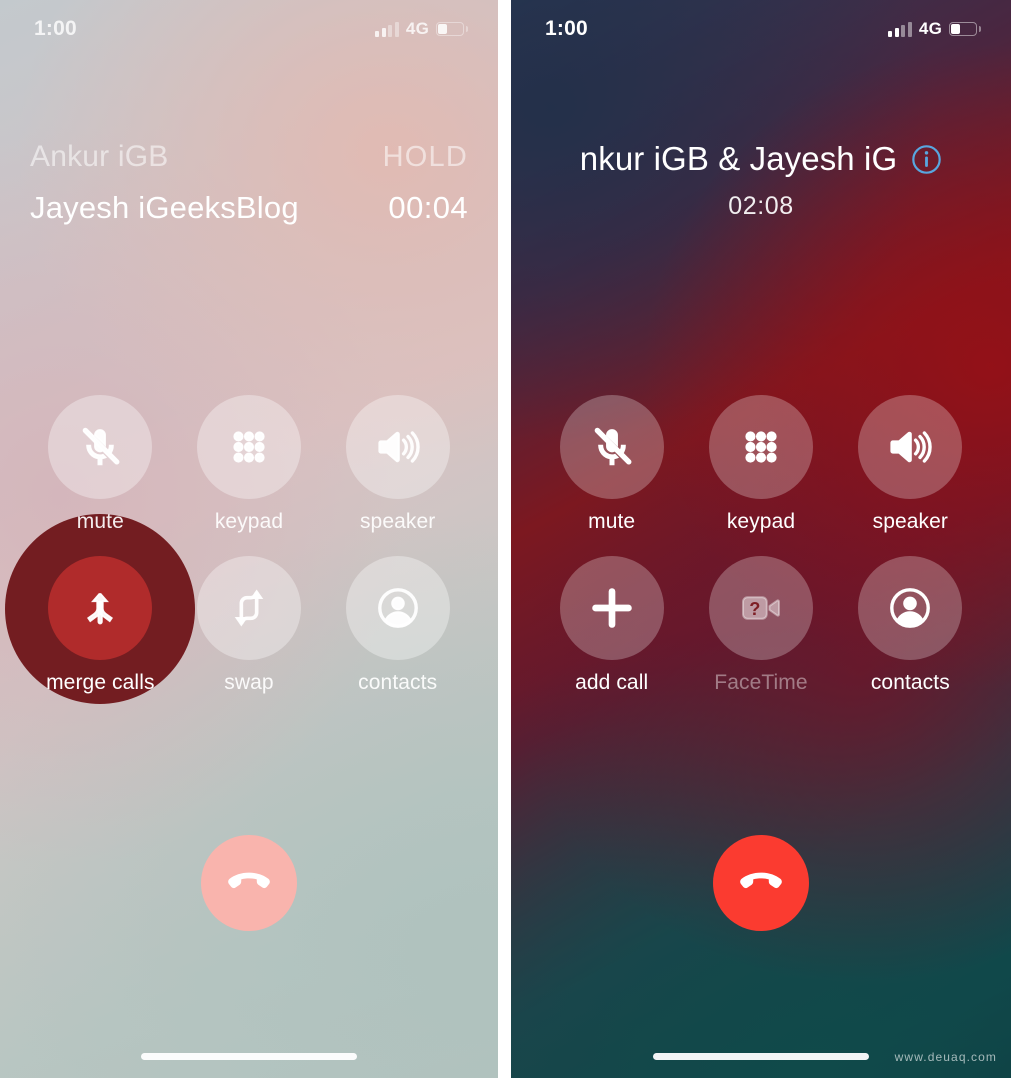 The height and width of the screenshot is (1078, 1011). Describe the element at coordinates (926, 159) in the screenshot. I see `info-circle-icon` at that location.